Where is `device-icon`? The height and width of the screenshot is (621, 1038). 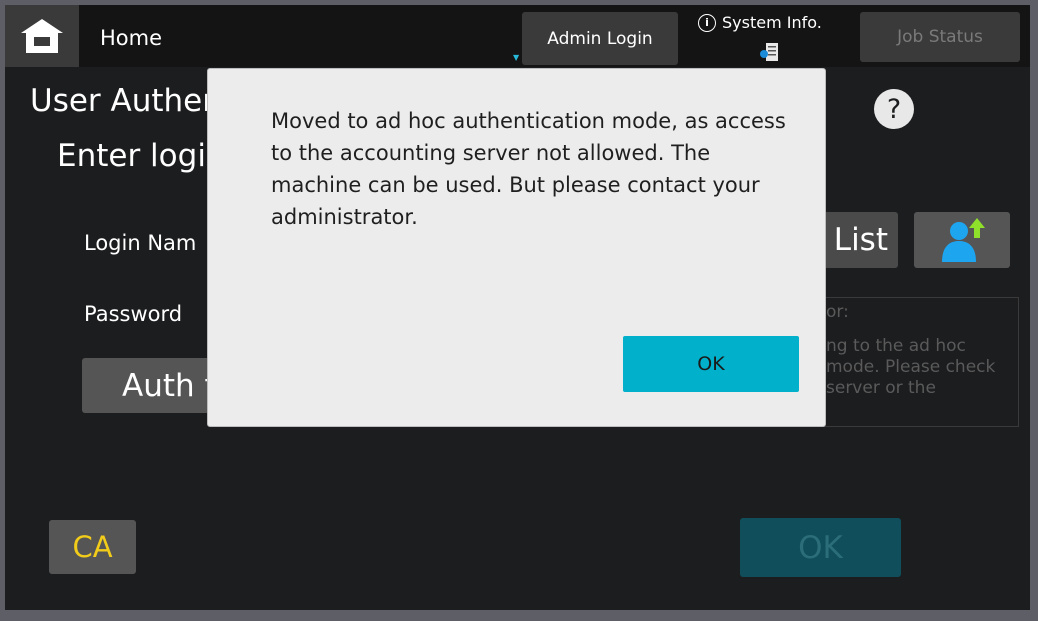 device-icon is located at coordinates (769, 52).